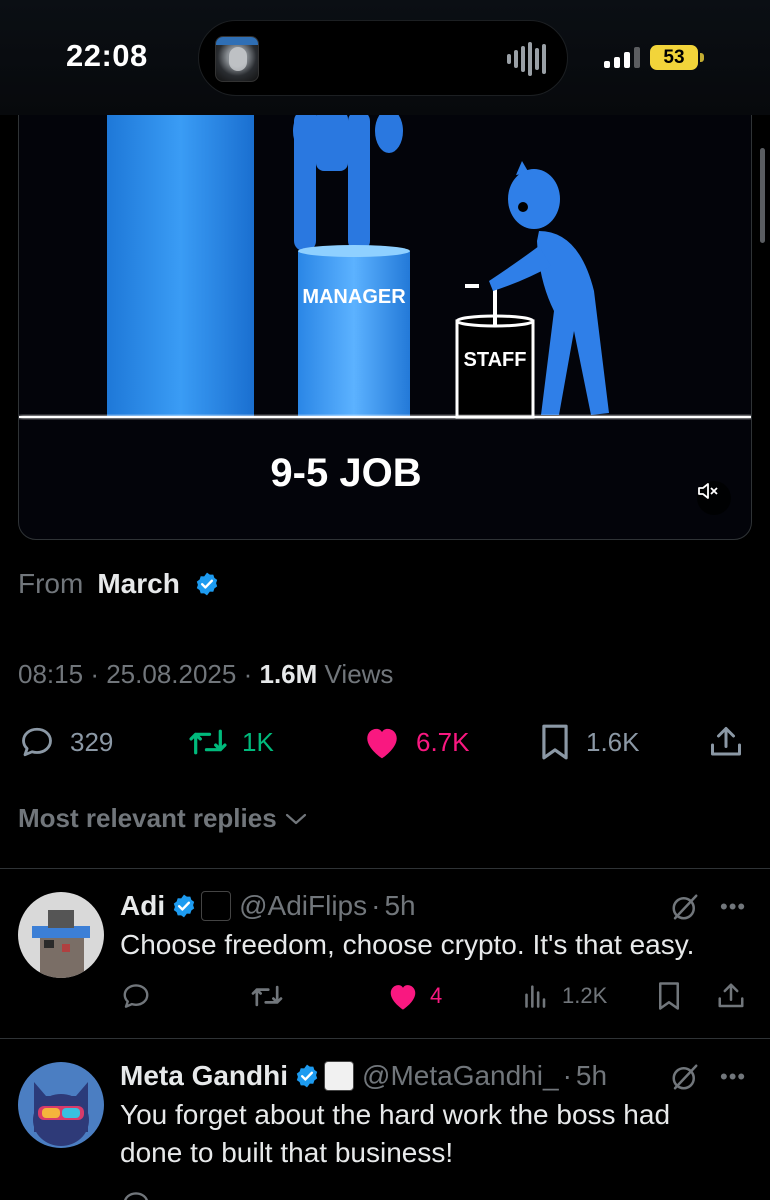 This screenshot has height=1200, width=770. I want to click on post-date: 25.08.2025, so click(171, 674).